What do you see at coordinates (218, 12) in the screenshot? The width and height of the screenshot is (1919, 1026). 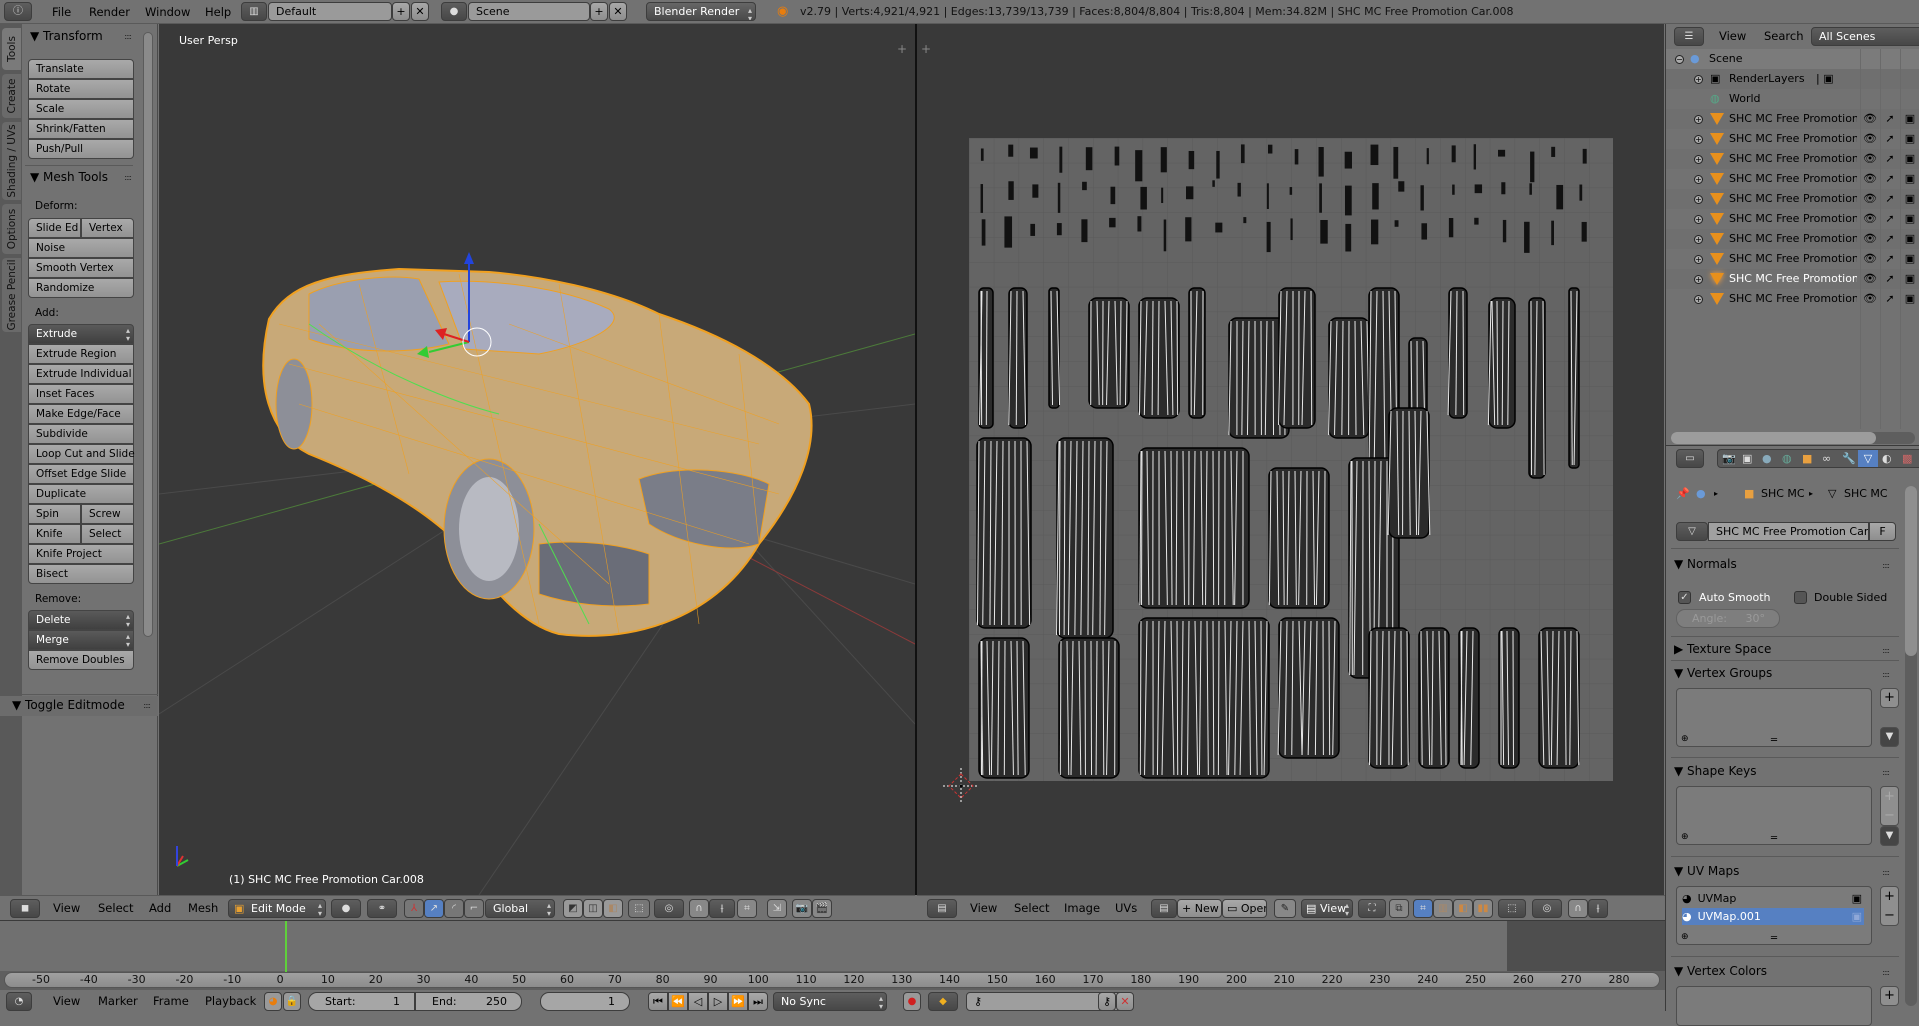 I see `menu-help: Help` at bounding box center [218, 12].